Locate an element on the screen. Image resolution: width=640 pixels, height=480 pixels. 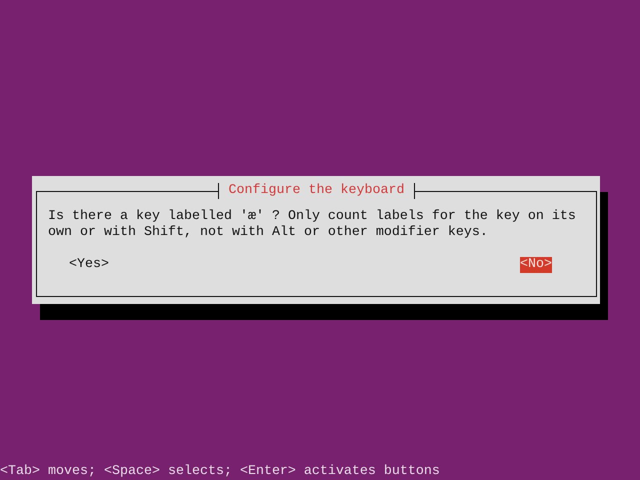
yes-button: <Yes> is located at coordinates (89, 265).